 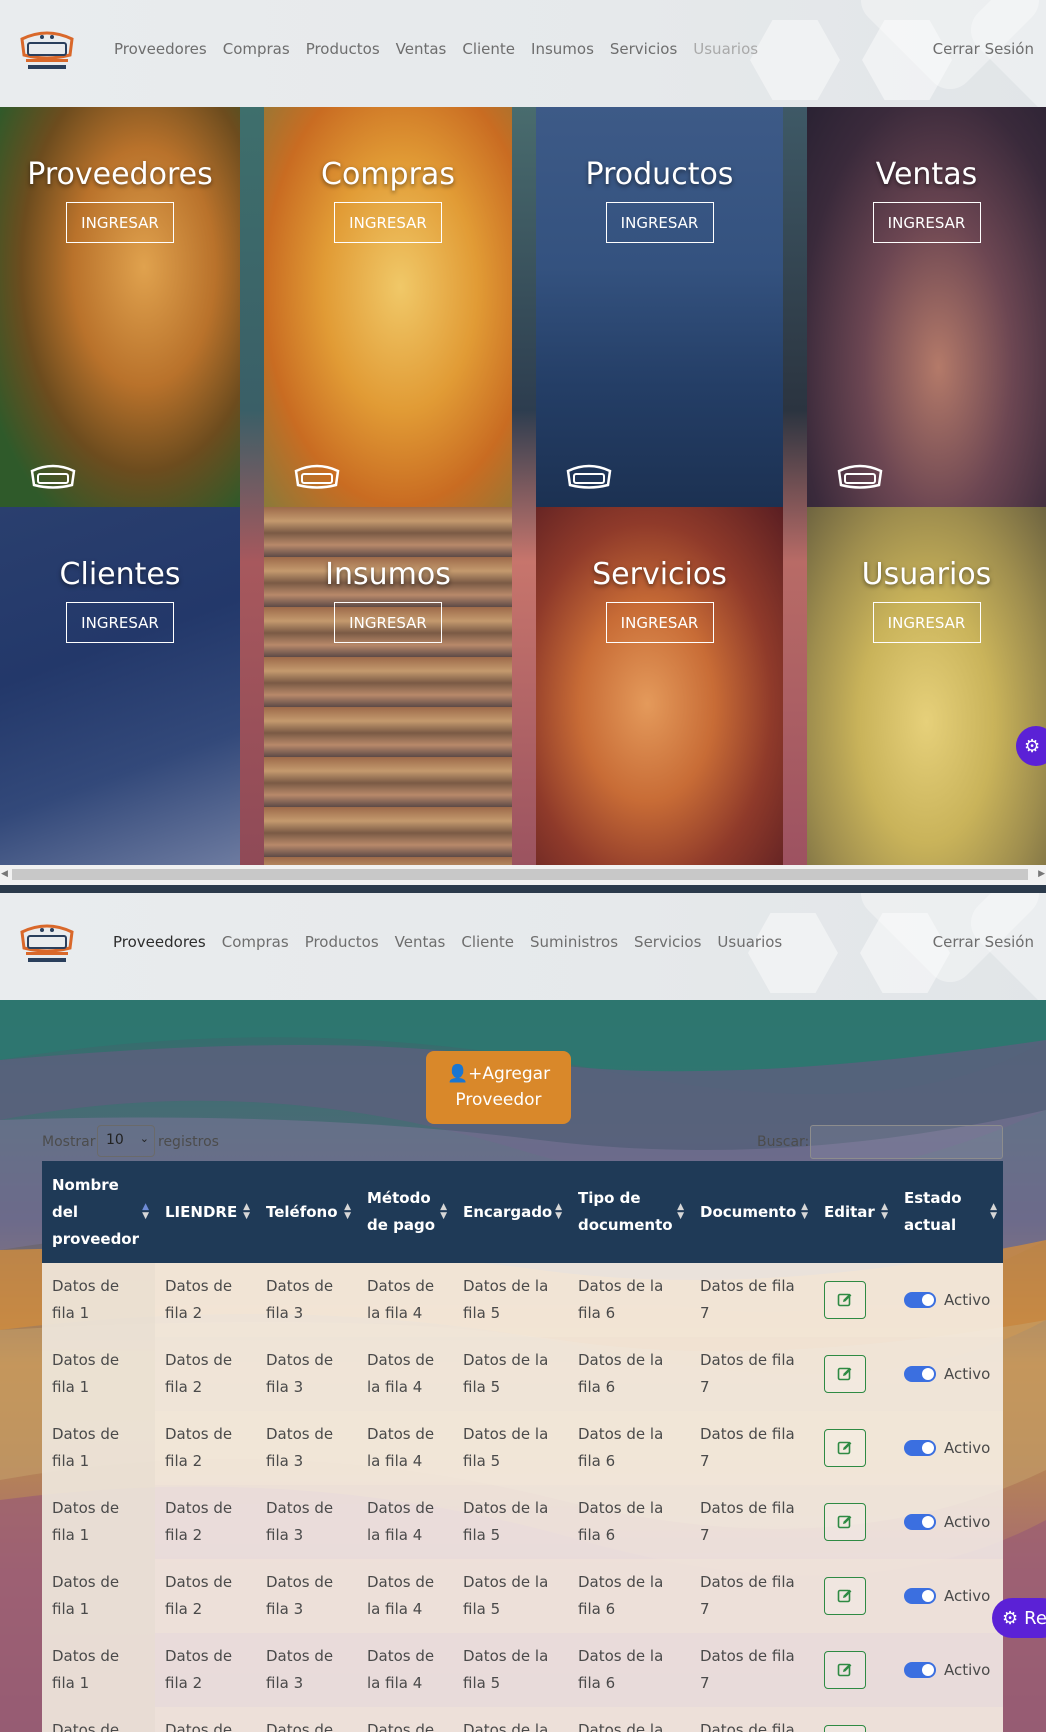 What do you see at coordinates (120, 686) in the screenshot?
I see `tile-clientes: Clientes INGRESAR` at bounding box center [120, 686].